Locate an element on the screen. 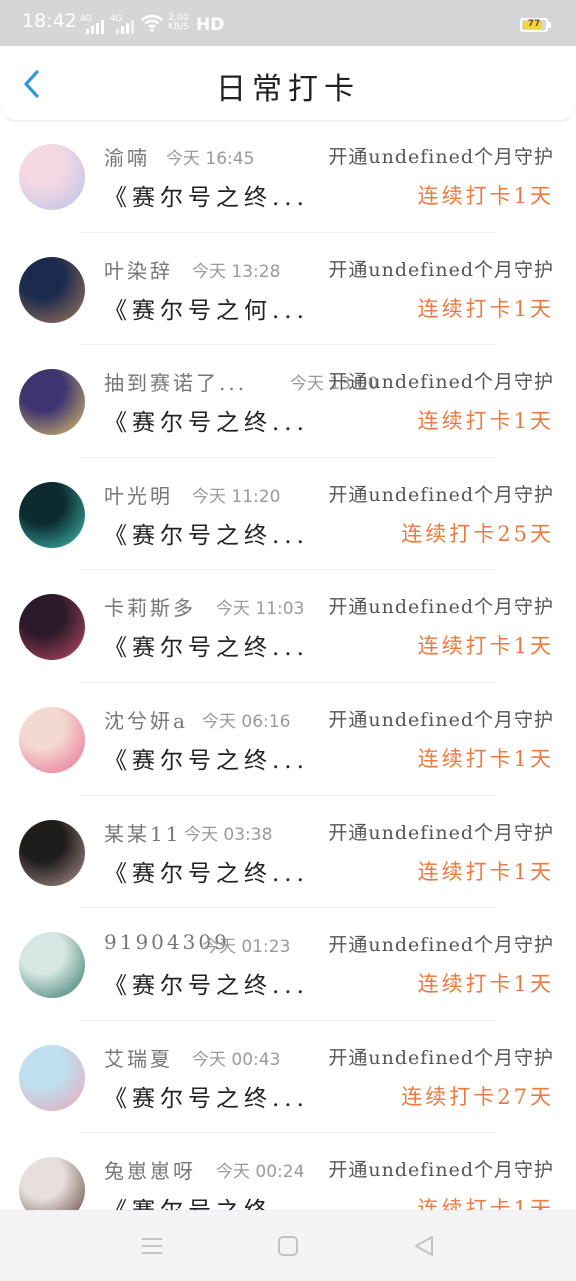 This screenshot has width=576, height=1281. user-name: 叶染辞 is located at coordinates (138, 269).